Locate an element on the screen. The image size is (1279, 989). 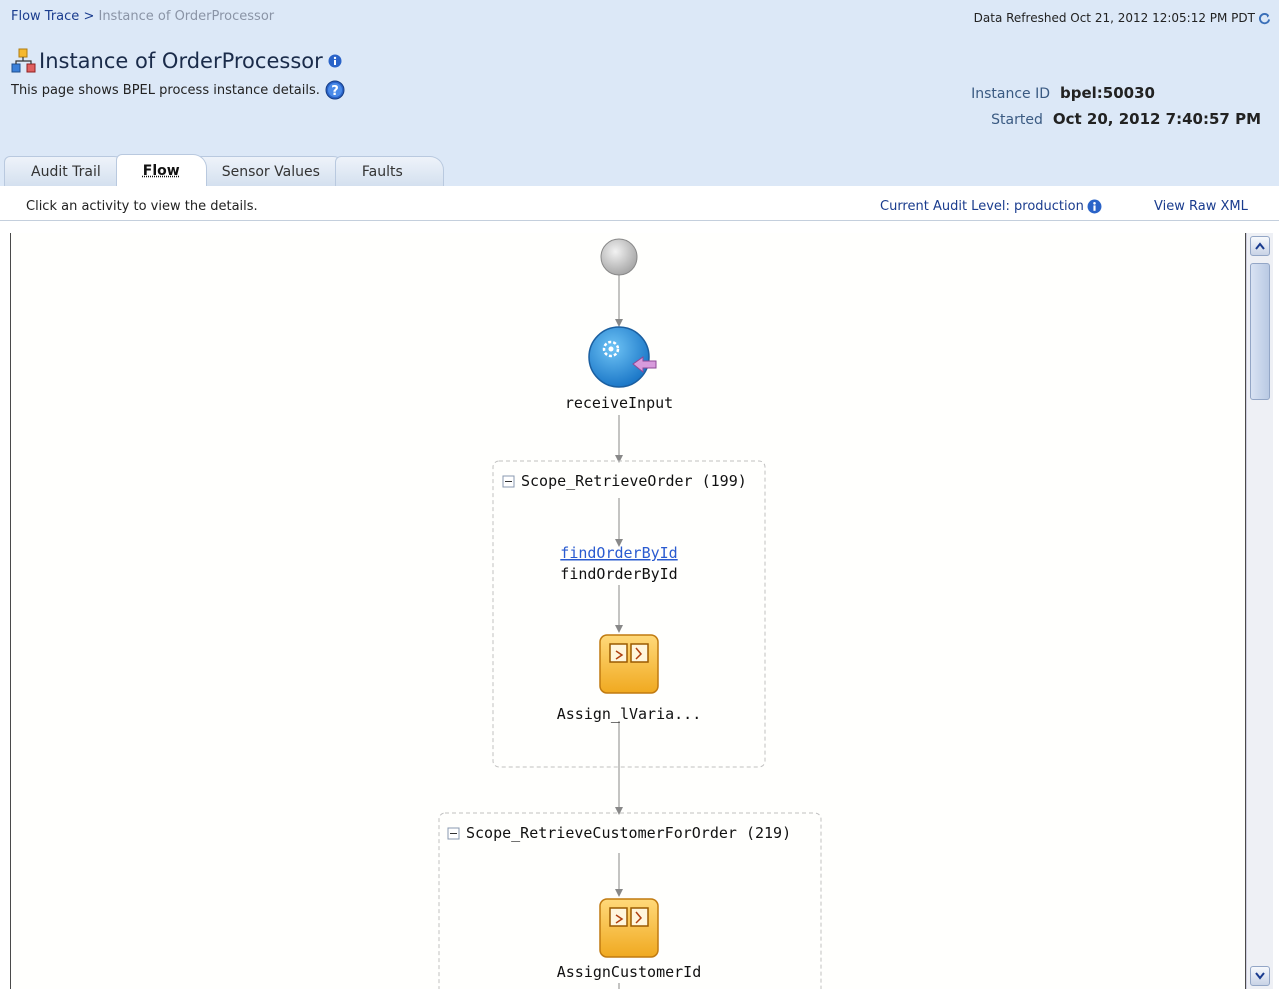
tab-sensor-values: Sensor Values is located at coordinates (270, 171).